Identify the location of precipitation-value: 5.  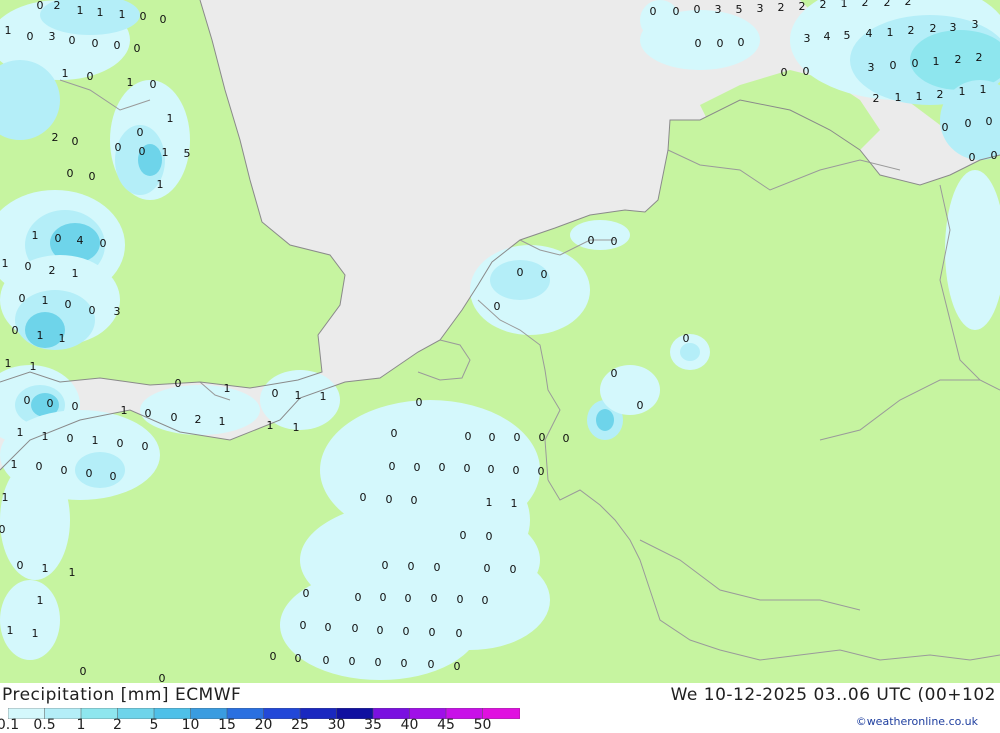
(847, 35).